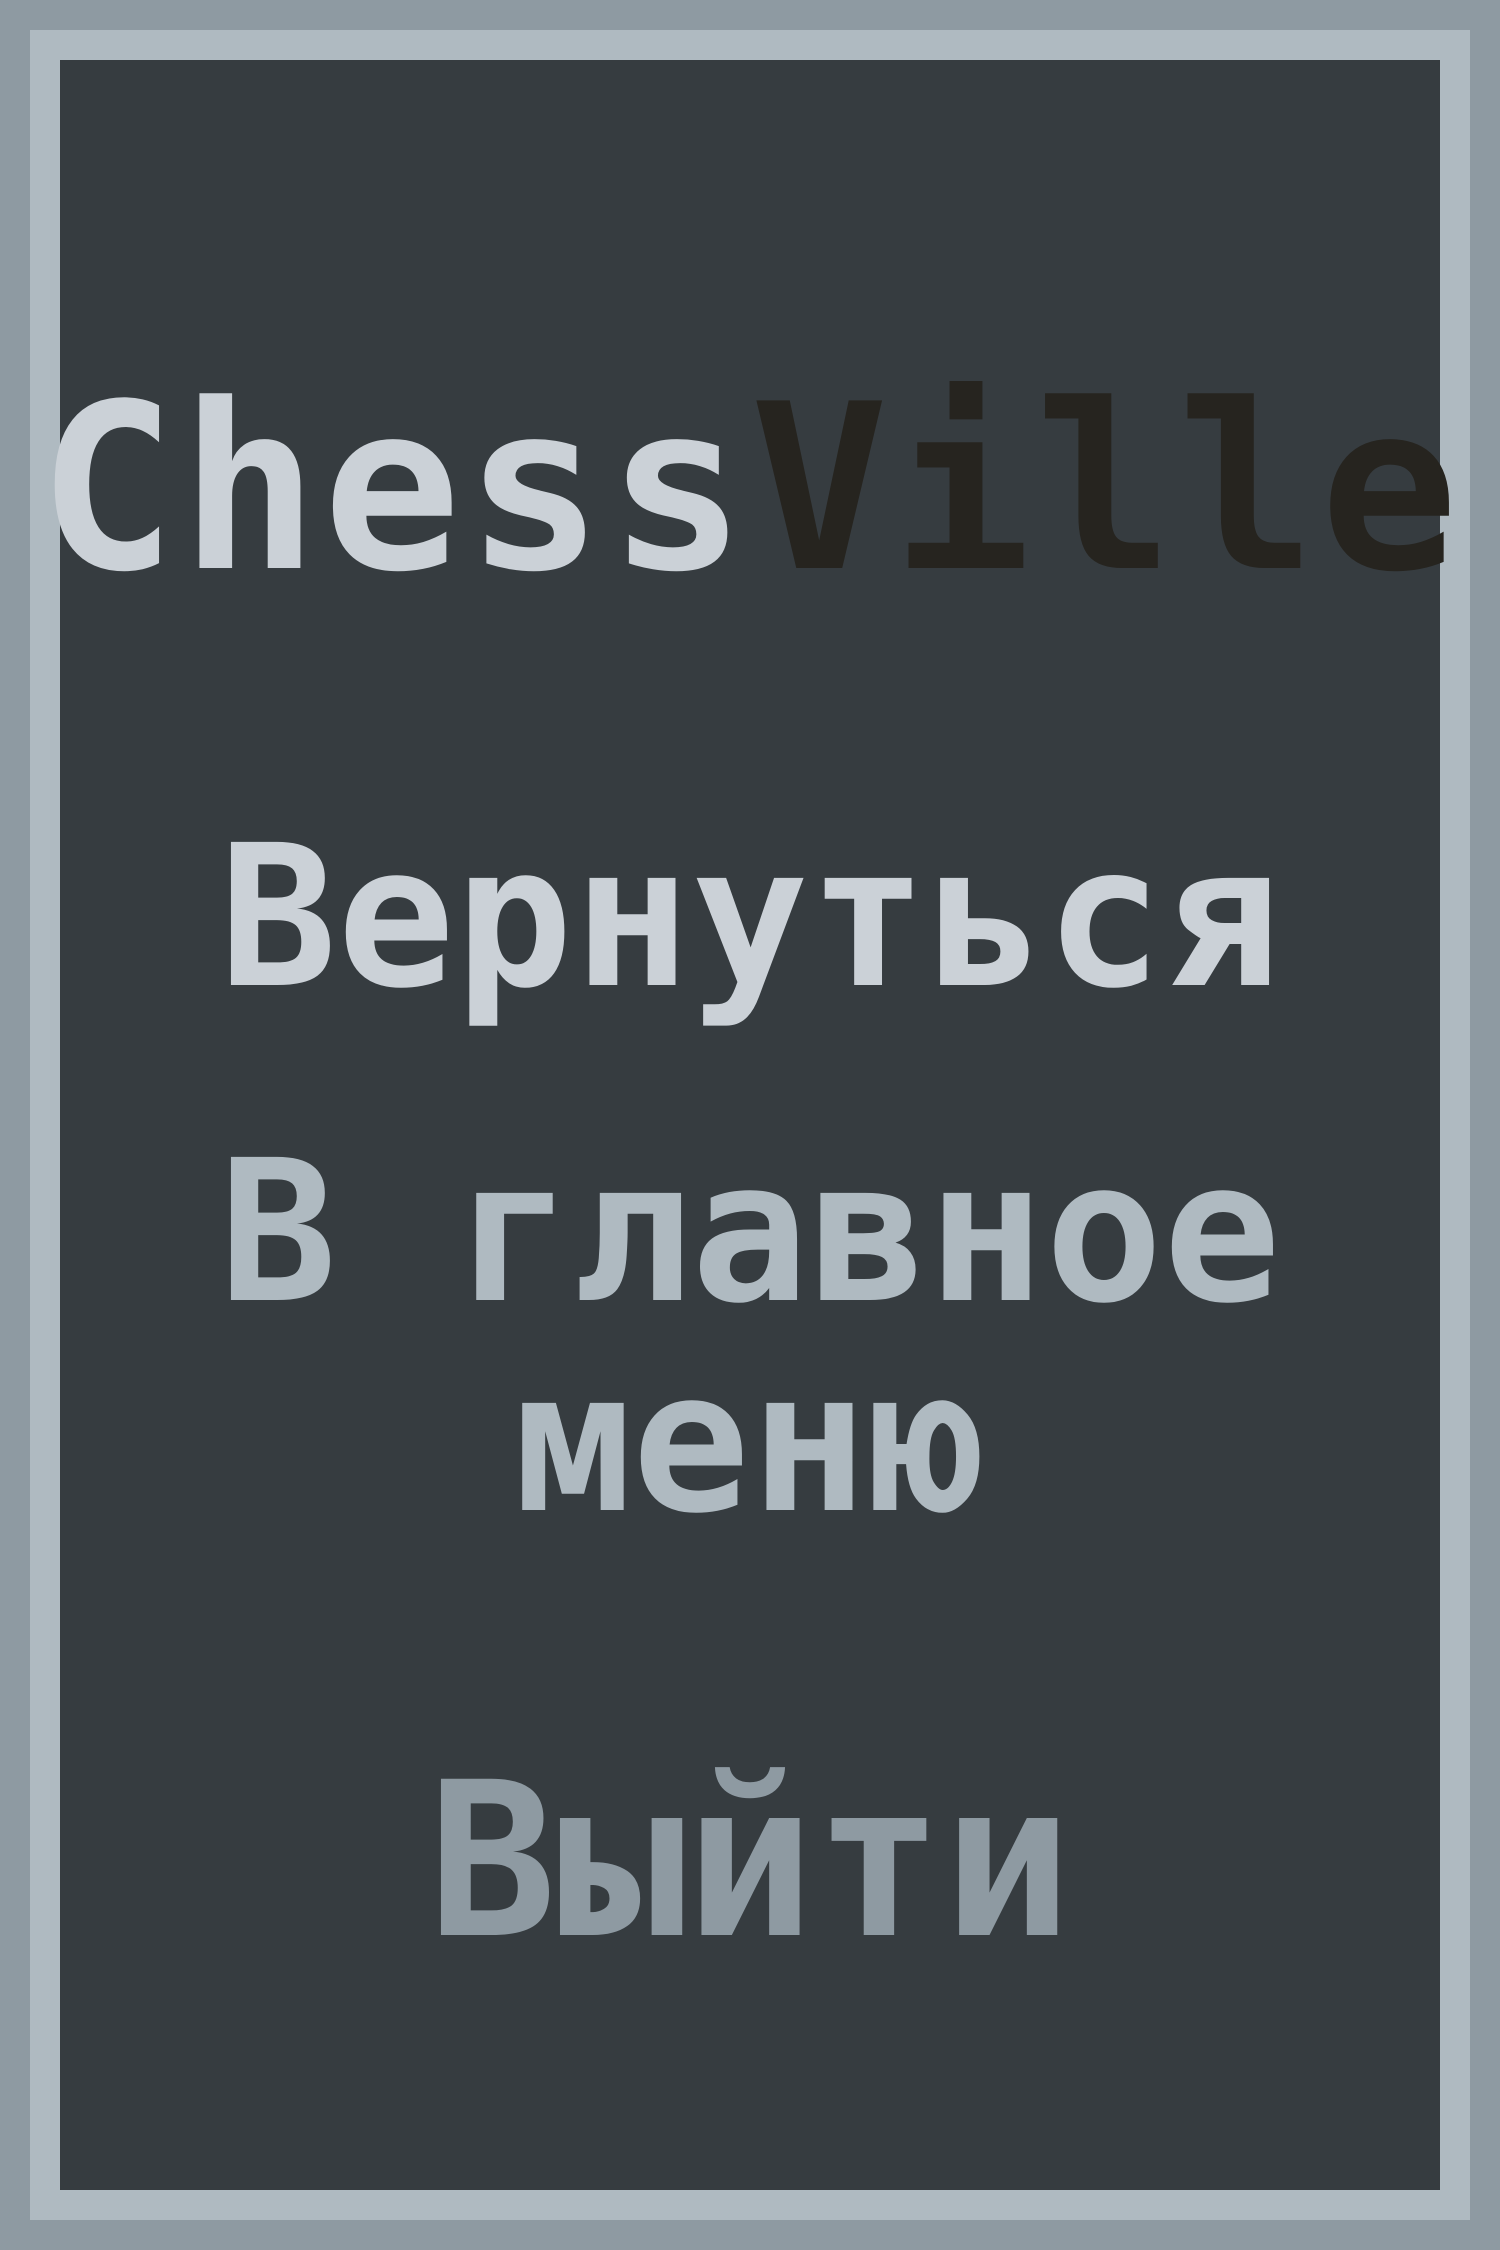 The image size is (1500, 2250). Describe the element at coordinates (750, 1233) in the screenshot. I see `main-menu-label-line1: В главное` at that location.